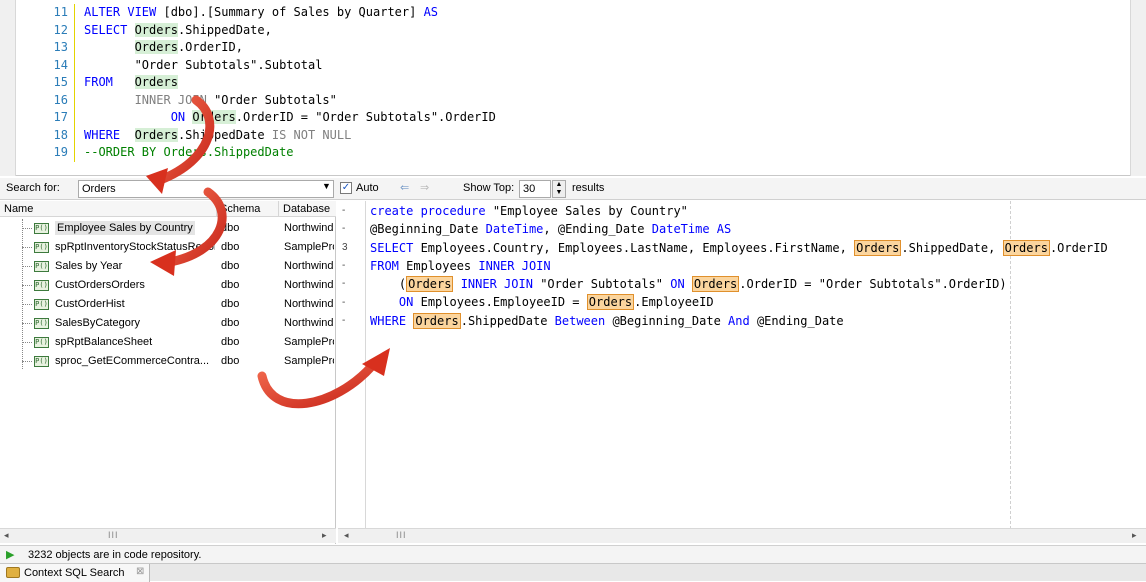 This screenshot has width=1146, height=582. Describe the element at coordinates (800, 320) in the screenshot. I see `code-token: @Ending_Date` at that location.